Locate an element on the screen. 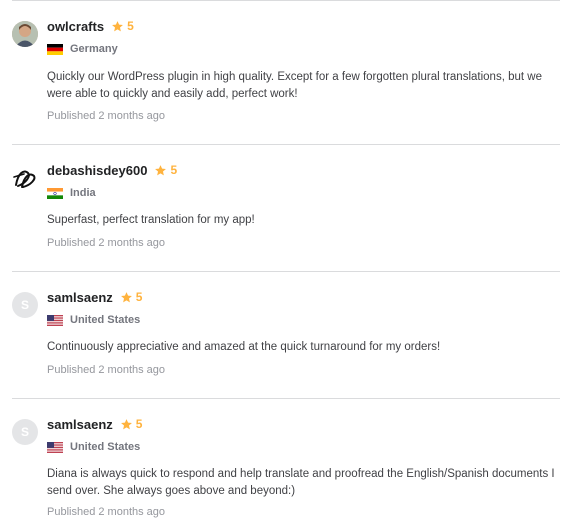 The image size is (566, 530). reviewer-country: India is located at coordinates (71, 193).